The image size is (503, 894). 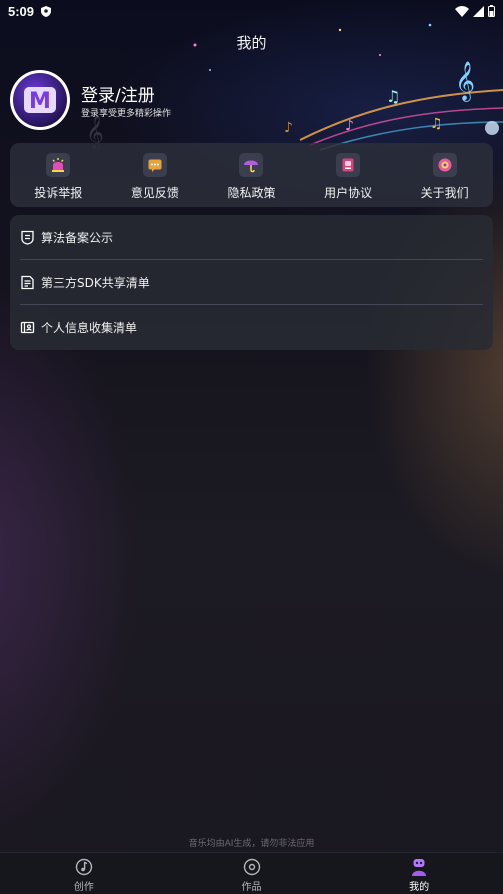 What do you see at coordinates (251, 11) in the screenshot?
I see `status-bar: 5:09` at bounding box center [251, 11].